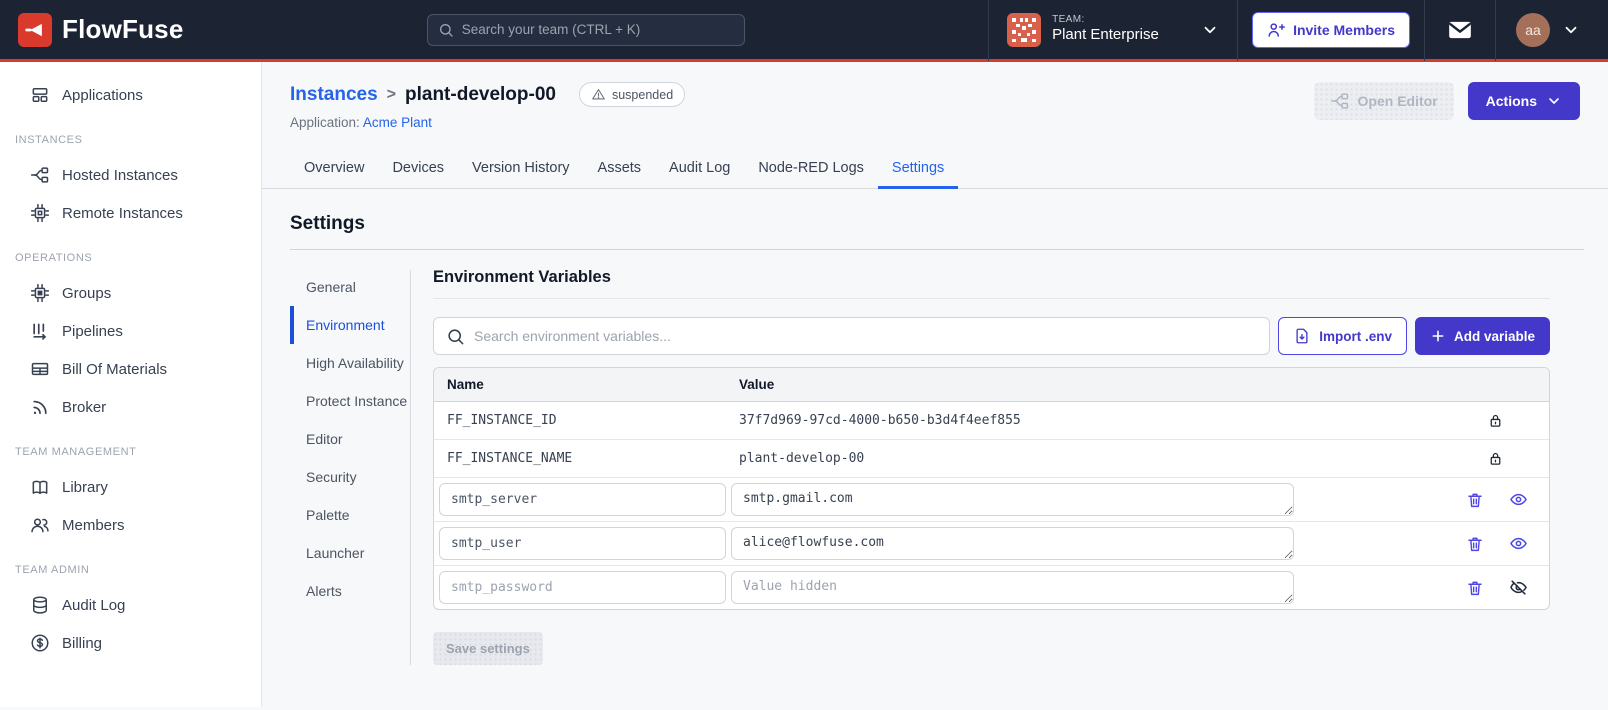 The height and width of the screenshot is (710, 1608). I want to click on sidebar-item-groups: Groups, so click(130, 293).